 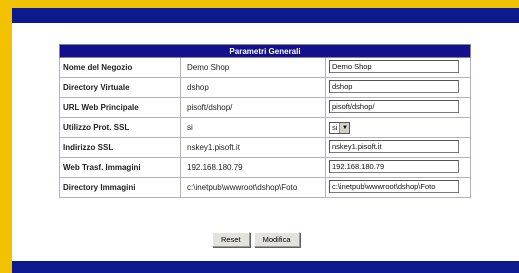 I want to click on row-label: Indirizzo SSL, so click(x=120, y=147).